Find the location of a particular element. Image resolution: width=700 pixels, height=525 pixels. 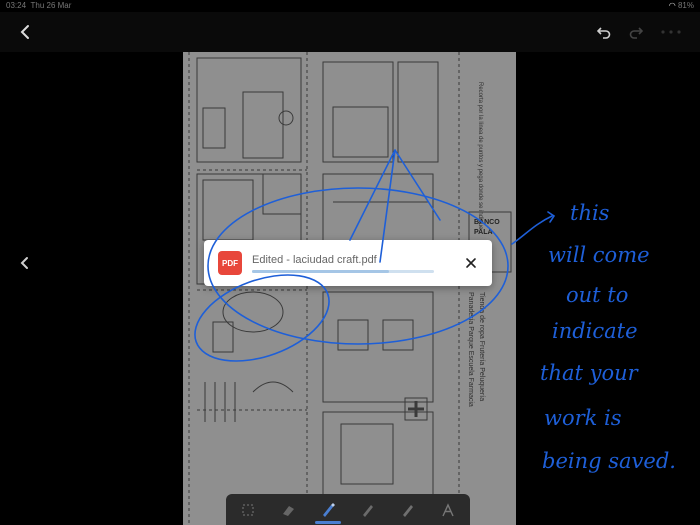

marker-icon is located at coordinates (408, 511).